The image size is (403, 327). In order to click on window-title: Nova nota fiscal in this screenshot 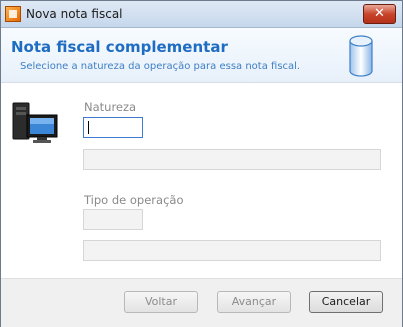, I will do `click(74, 14)`.